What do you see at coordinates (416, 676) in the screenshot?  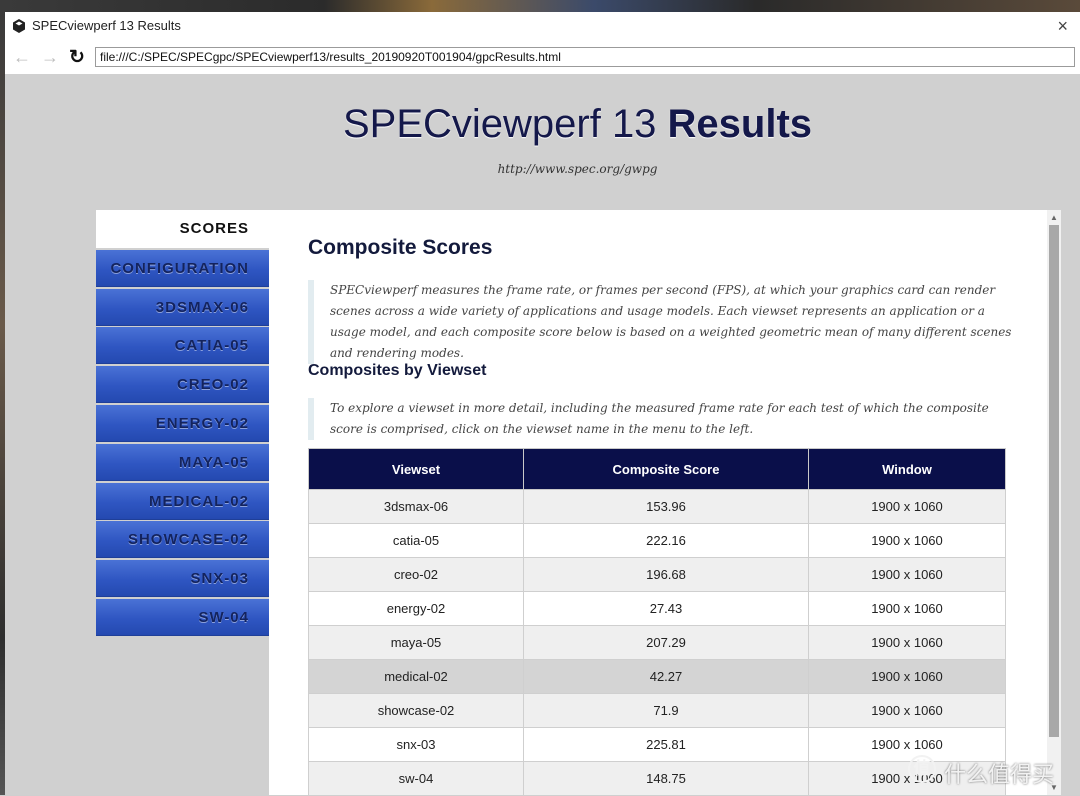 I see `viewset-cell: medical-02` at bounding box center [416, 676].